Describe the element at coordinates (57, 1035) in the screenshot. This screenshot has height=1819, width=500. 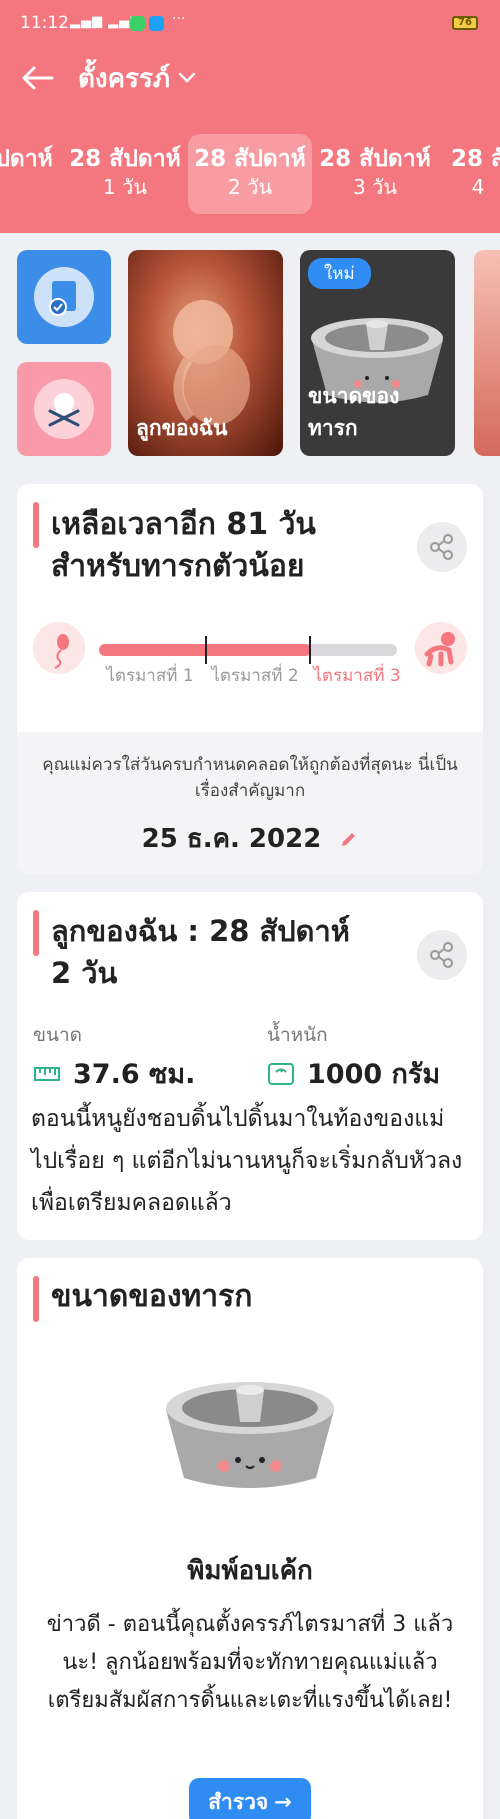
I see `size-label: ขนาด` at that location.